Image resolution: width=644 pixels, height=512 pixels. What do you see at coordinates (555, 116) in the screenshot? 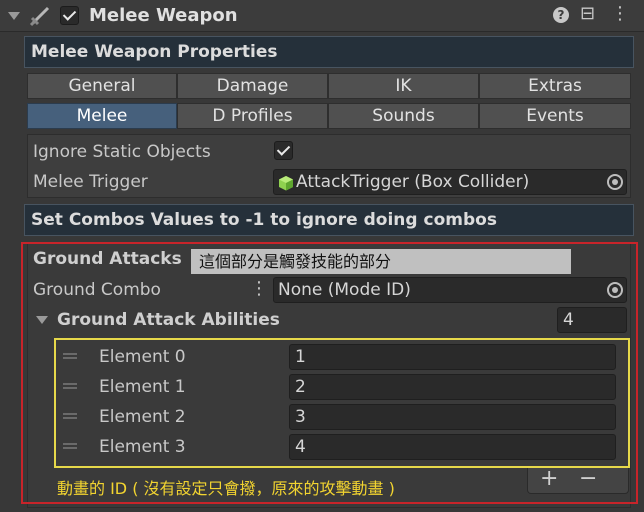
I see `tab-events: Events` at bounding box center [555, 116].